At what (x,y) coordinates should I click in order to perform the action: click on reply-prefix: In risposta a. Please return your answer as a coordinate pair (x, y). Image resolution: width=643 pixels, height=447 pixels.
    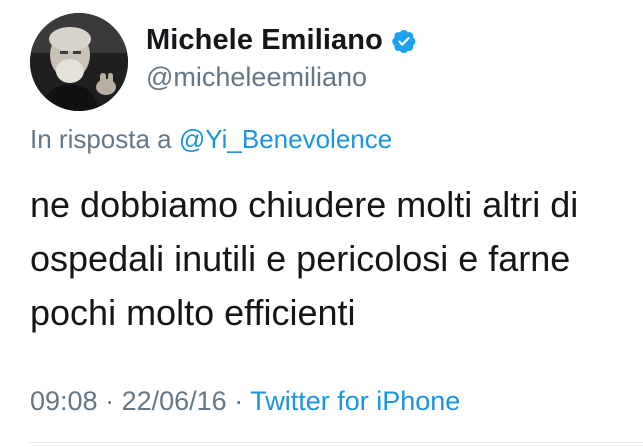
    Looking at the image, I should click on (104, 139).